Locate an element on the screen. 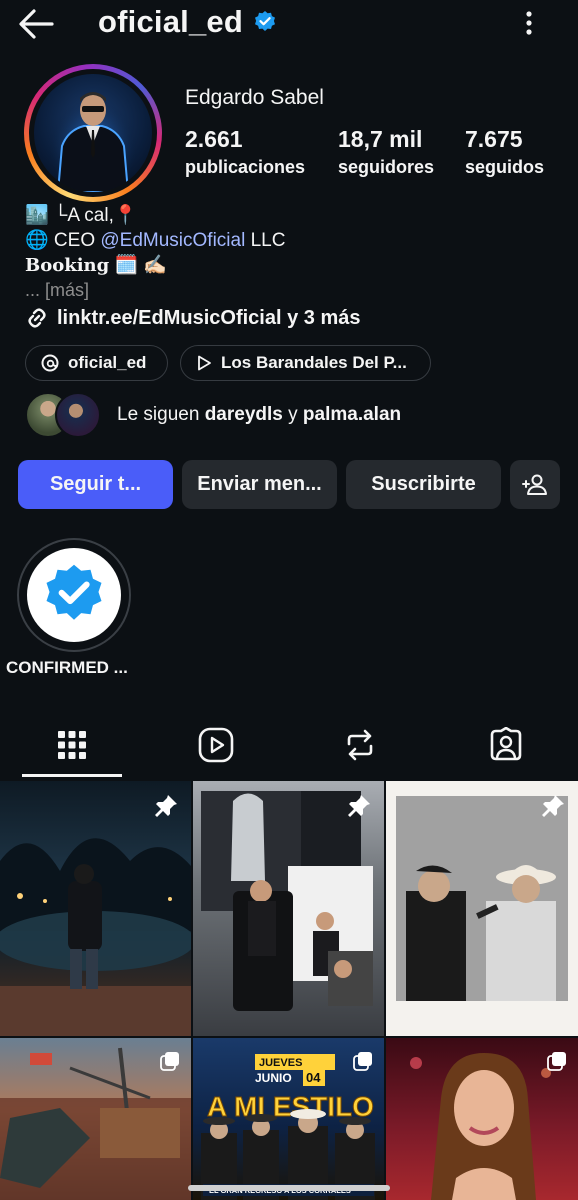  bio-emoji: 🗓️ ✍🏻 is located at coordinates (138, 265).